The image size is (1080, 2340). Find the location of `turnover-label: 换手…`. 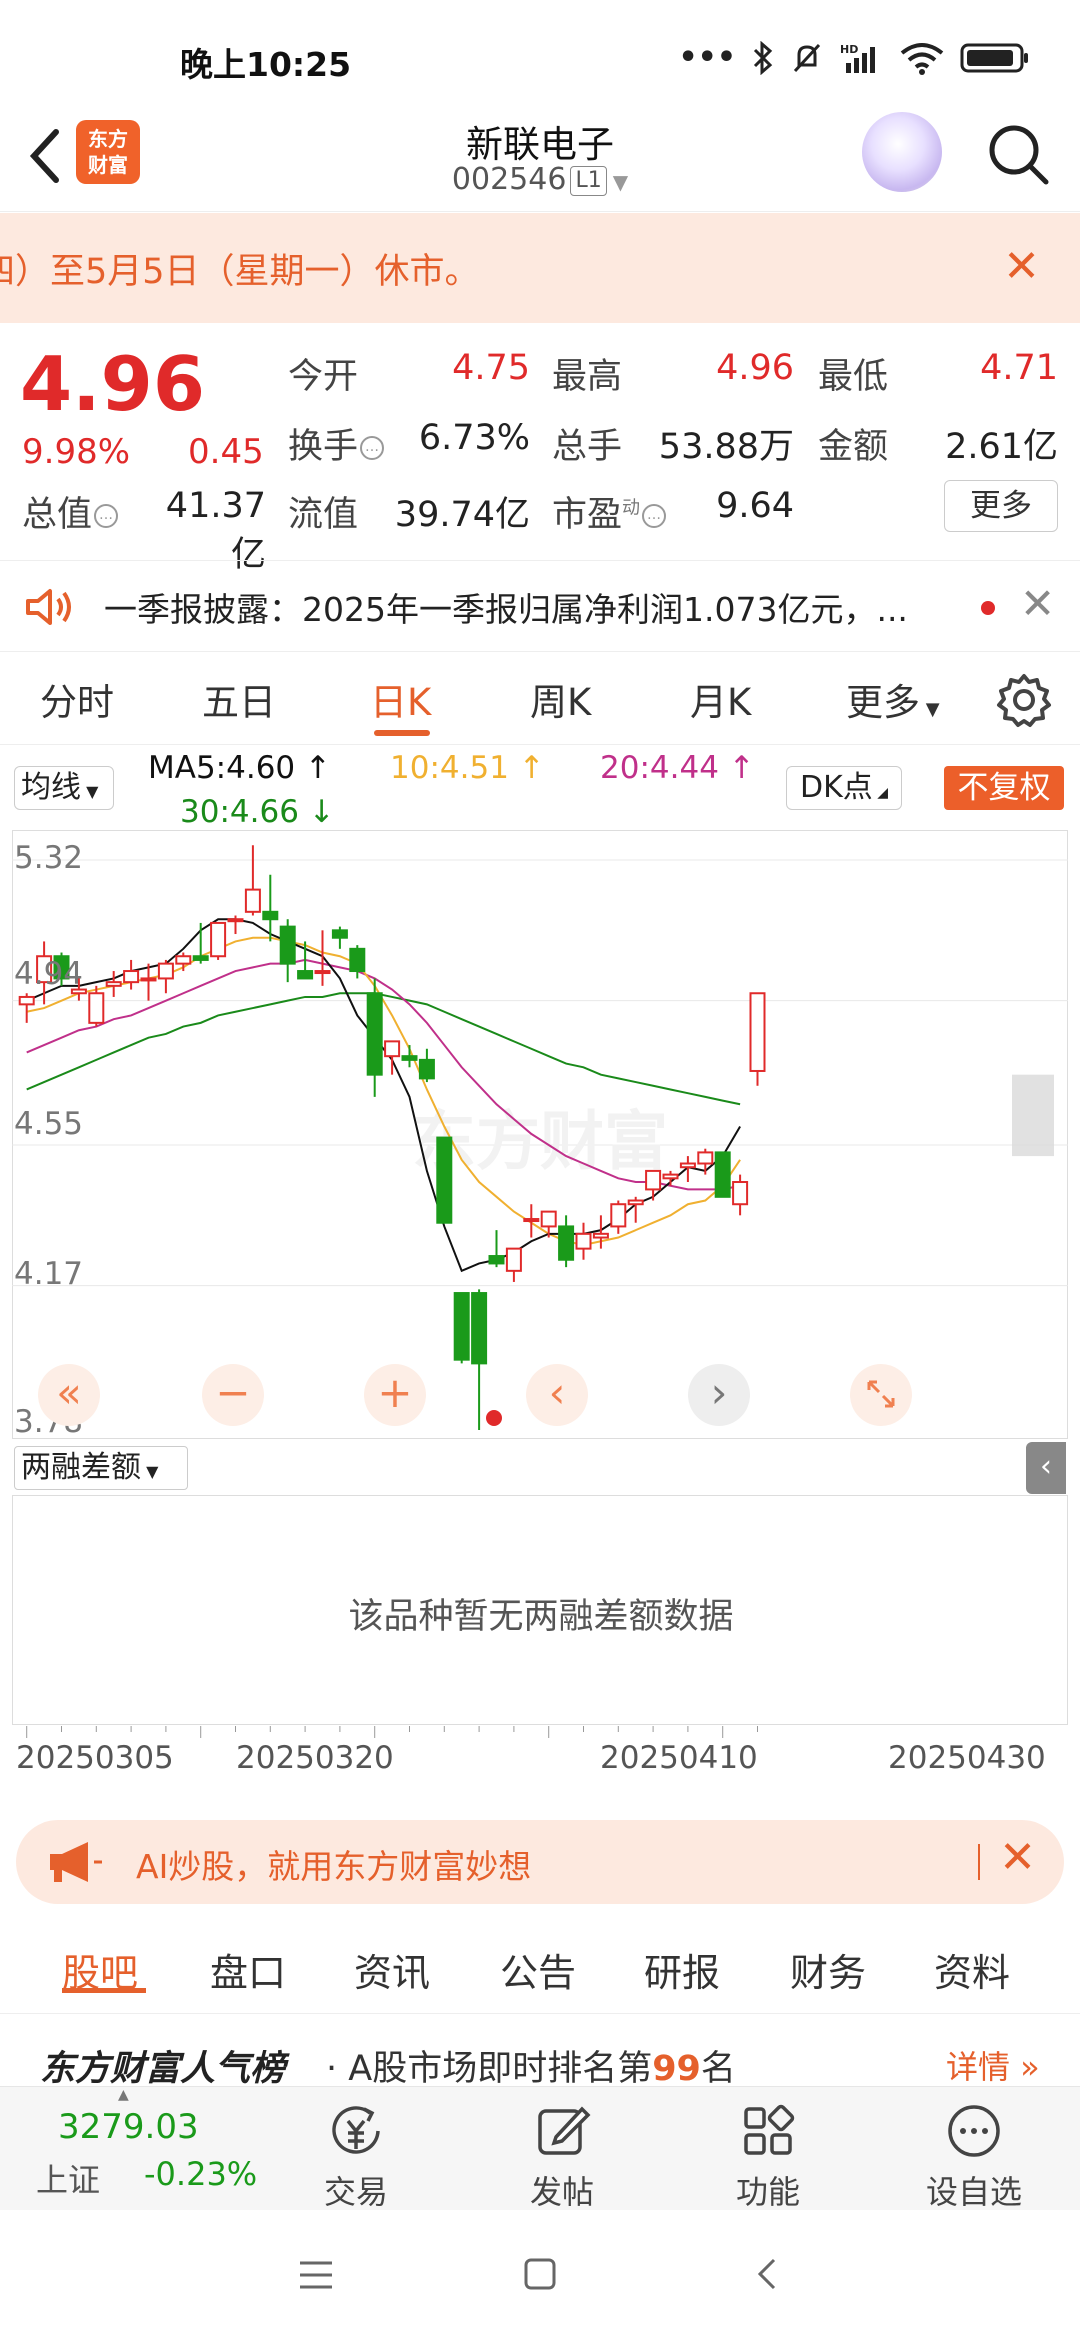

turnover-label: 换手… is located at coordinates (336, 443).